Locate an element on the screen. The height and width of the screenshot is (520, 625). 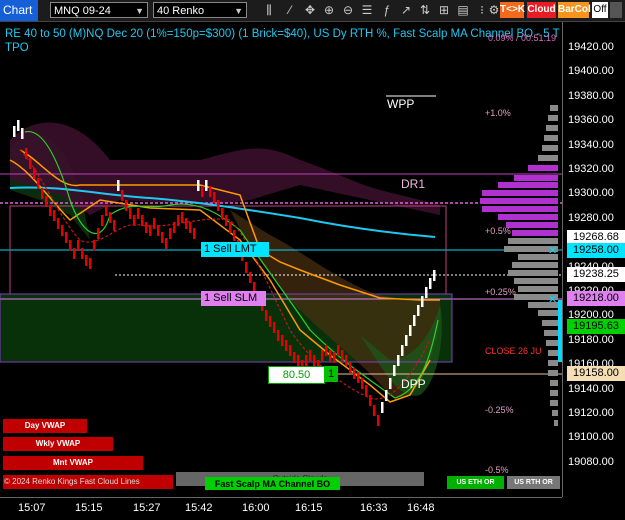
day-vwap-button: Day VWAP is located at coordinates (45, 426).